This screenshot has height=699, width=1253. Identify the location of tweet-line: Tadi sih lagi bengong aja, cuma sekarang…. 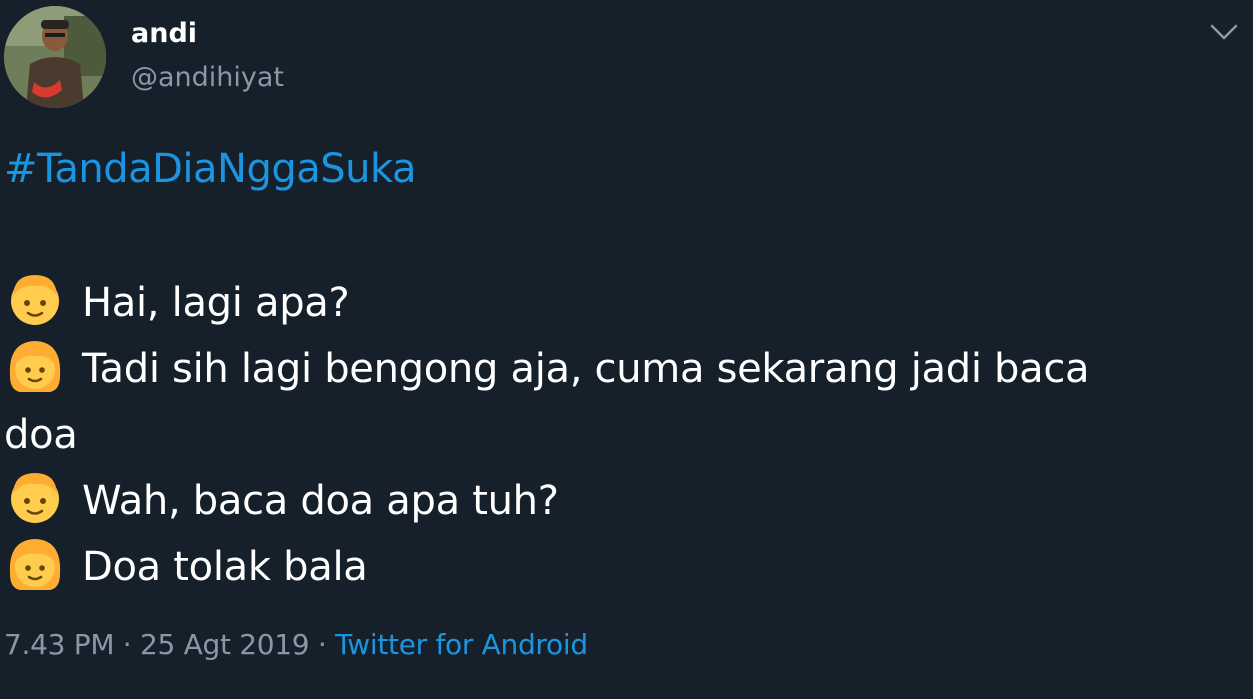
(611, 369).